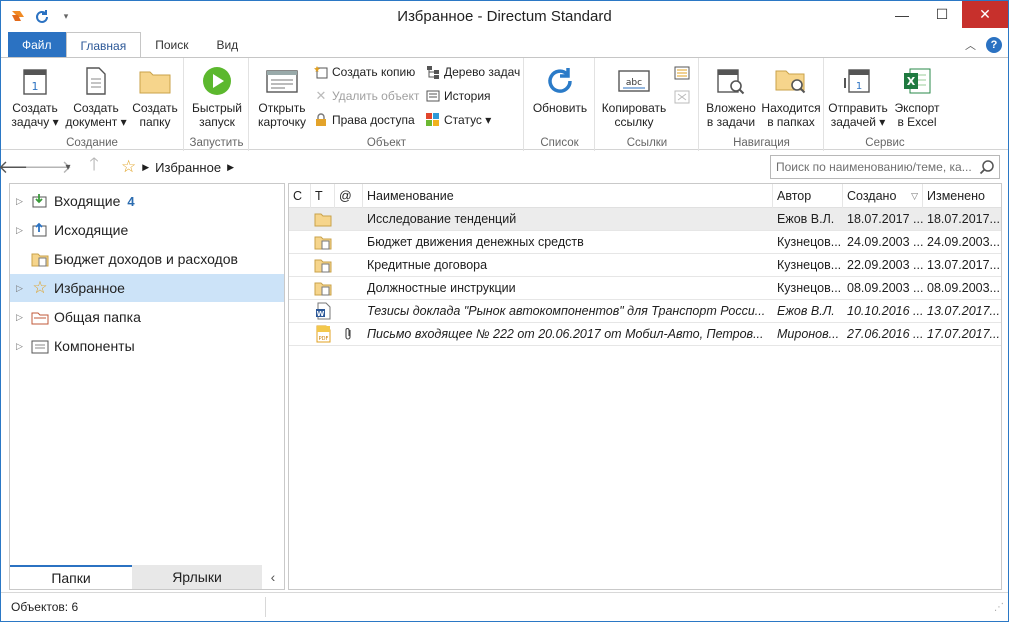  What do you see at coordinates (568, 196) in the screenshot?
I see `column-header-name: Наименование` at bounding box center [568, 196].